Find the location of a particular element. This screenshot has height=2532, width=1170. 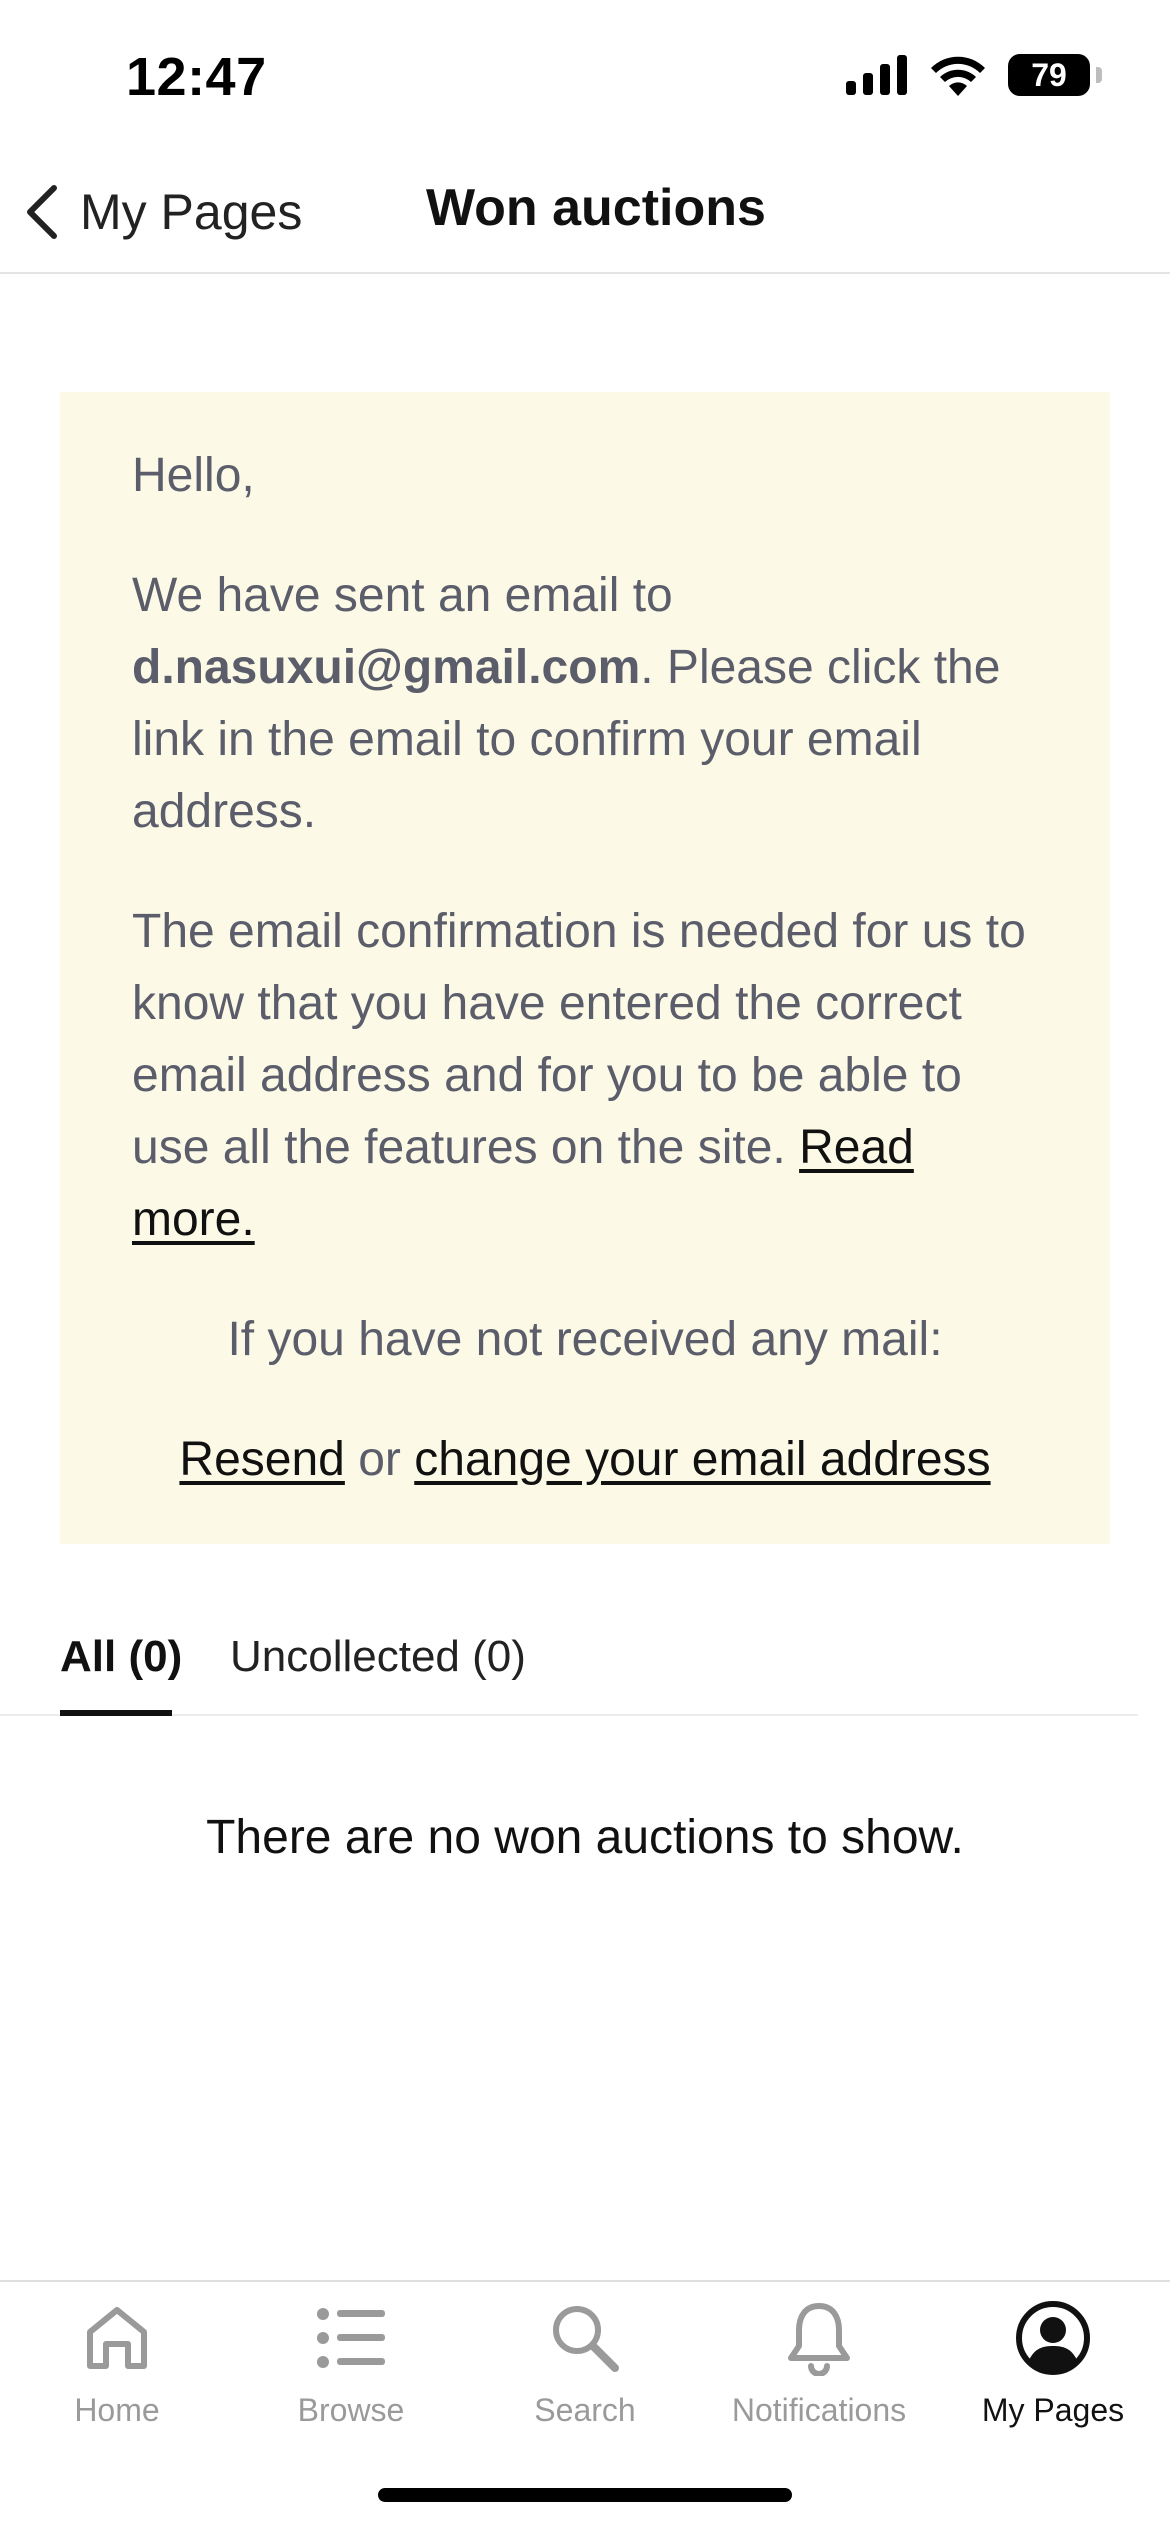

battery-level: 79 is located at coordinates (1049, 74).